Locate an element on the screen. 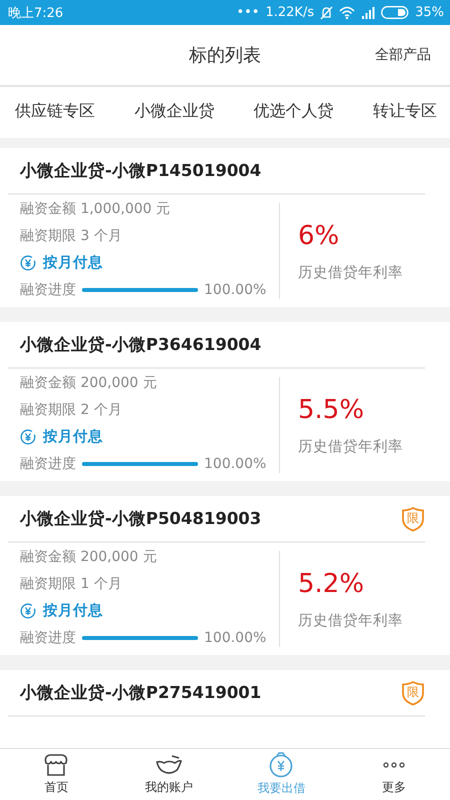 The height and width of the screenshot is (800, 450). nav-tab: 我的账户 is located at coordinates (168, 774).